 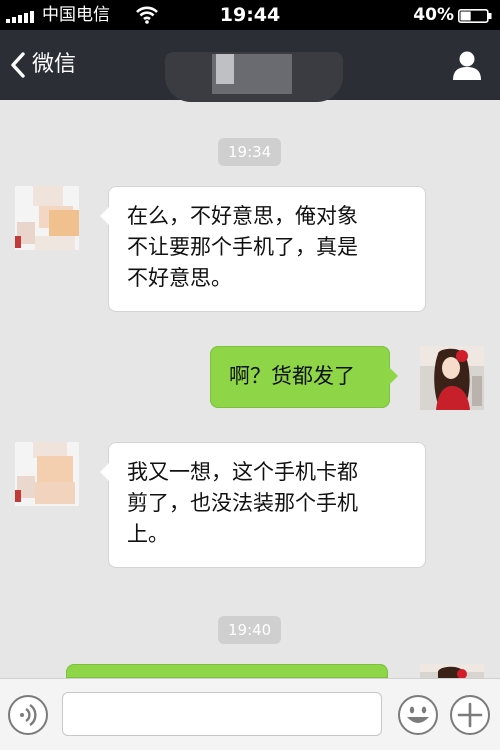 I want to click on input-bar, so click(x=250, y=714).